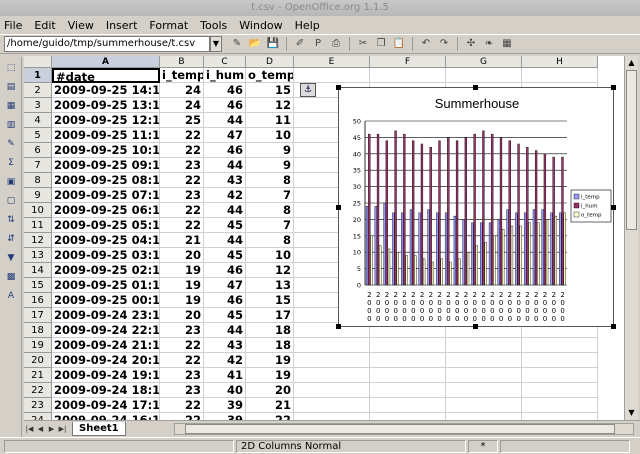  Describe the element at coordinates (38, 210) in the screenshot. I see `row-header: 10` at that location.